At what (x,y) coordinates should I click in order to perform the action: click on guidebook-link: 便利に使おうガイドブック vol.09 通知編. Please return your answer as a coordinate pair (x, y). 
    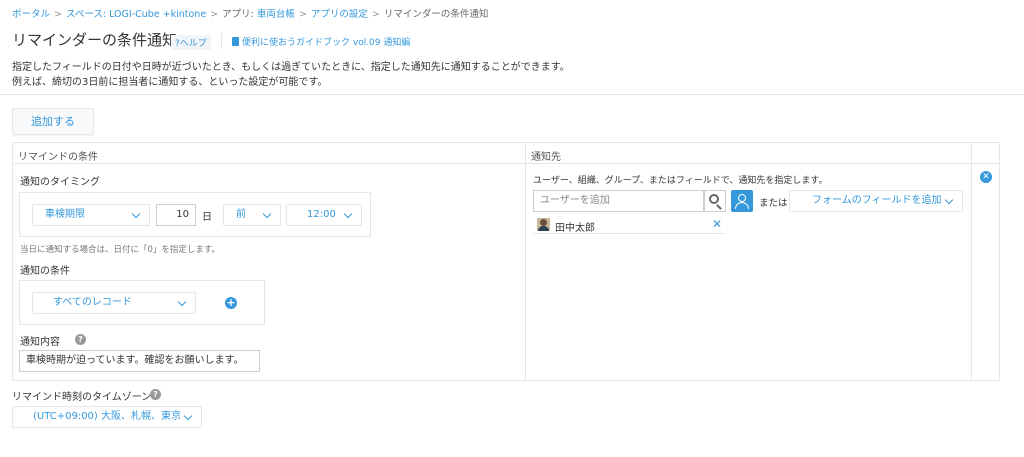
    Looking at the image, I should click on (321, 41).